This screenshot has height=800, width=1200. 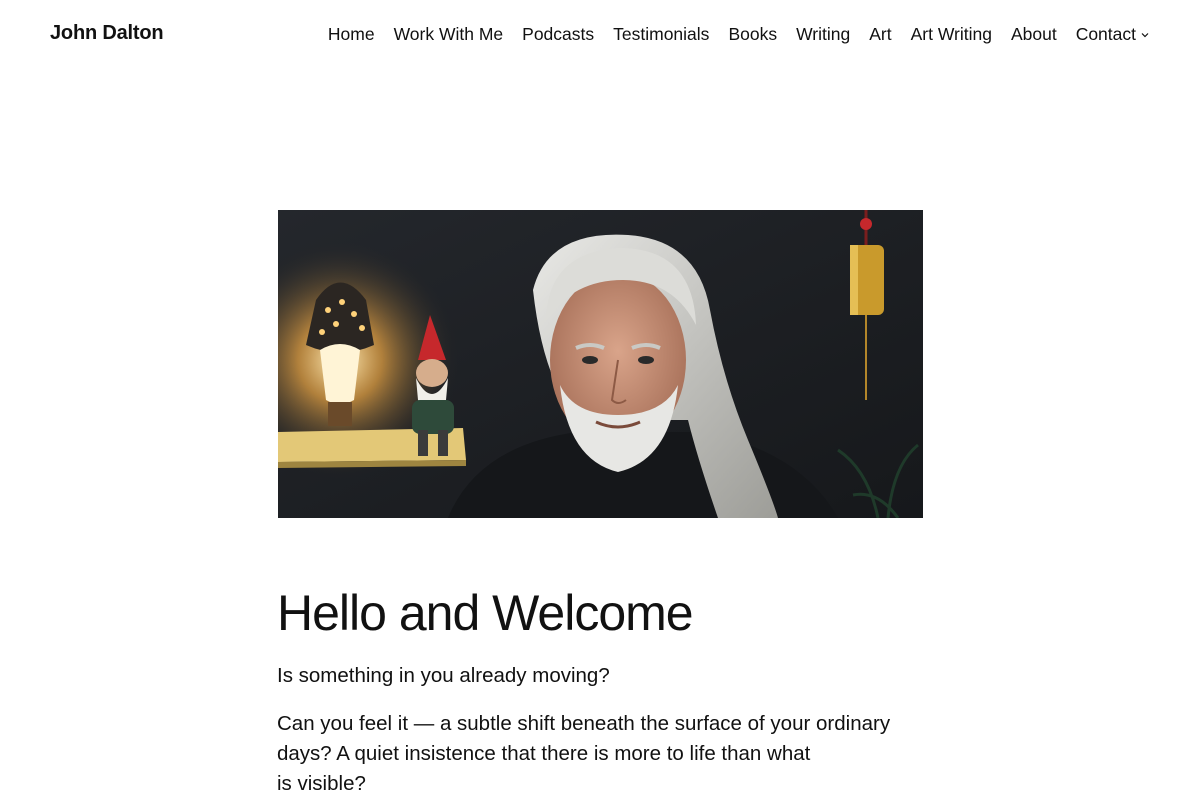 What do you see at coordinates (351, 34) in the screenshot?
I see `nav-item-home: Home` at bounding box center [351, 34].